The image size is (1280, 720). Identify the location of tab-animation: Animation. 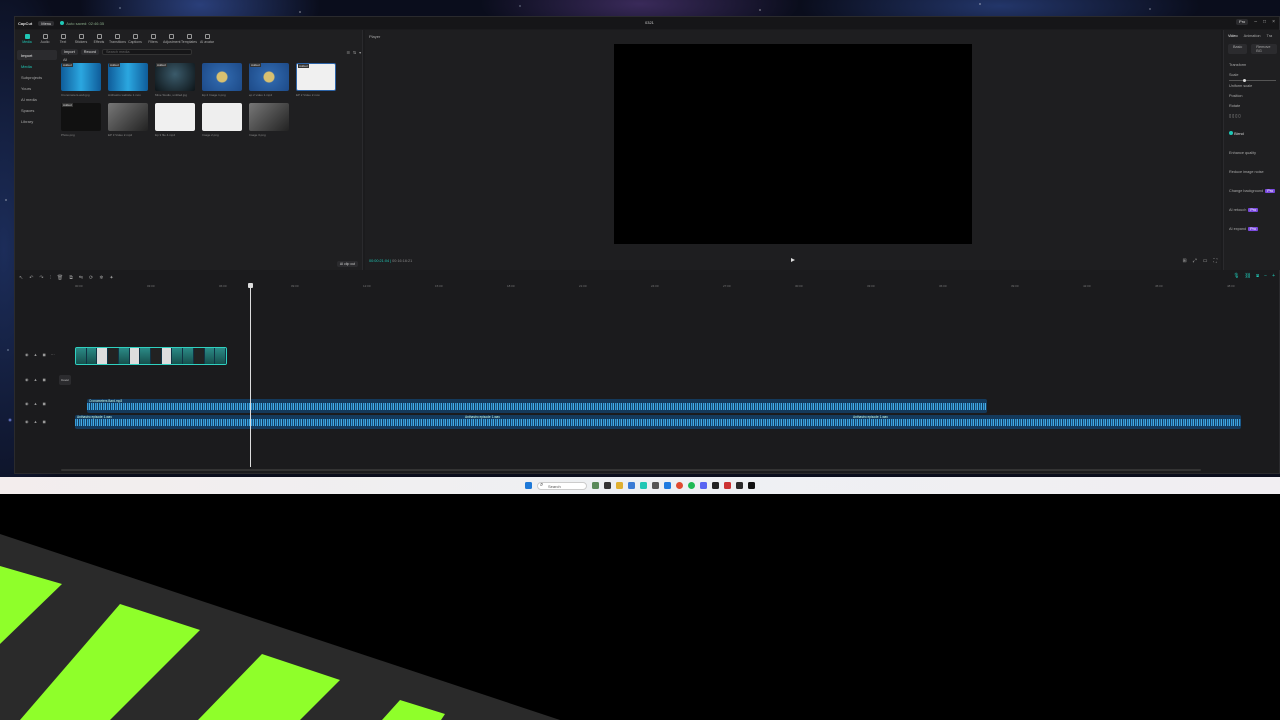
(1252, 36).